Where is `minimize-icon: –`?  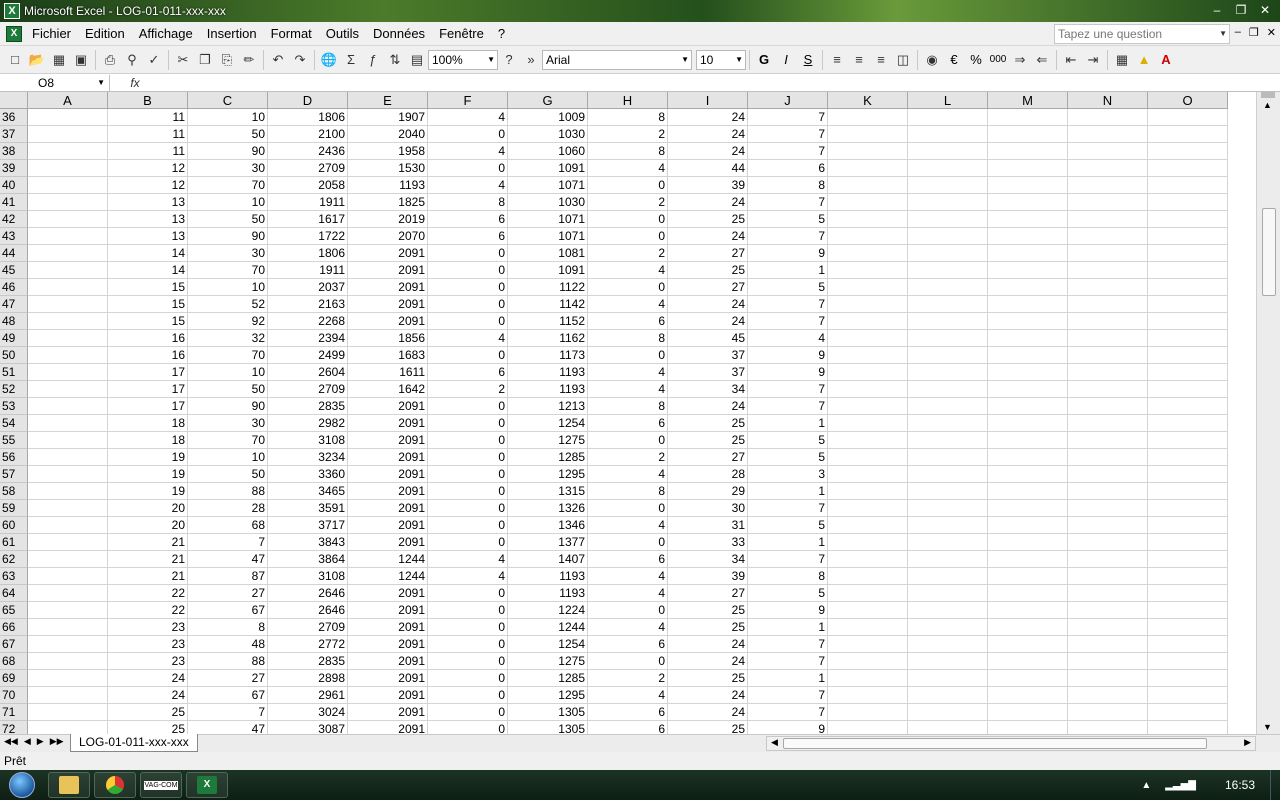 minimize-icon: – is located at coordinates (1217, 10).